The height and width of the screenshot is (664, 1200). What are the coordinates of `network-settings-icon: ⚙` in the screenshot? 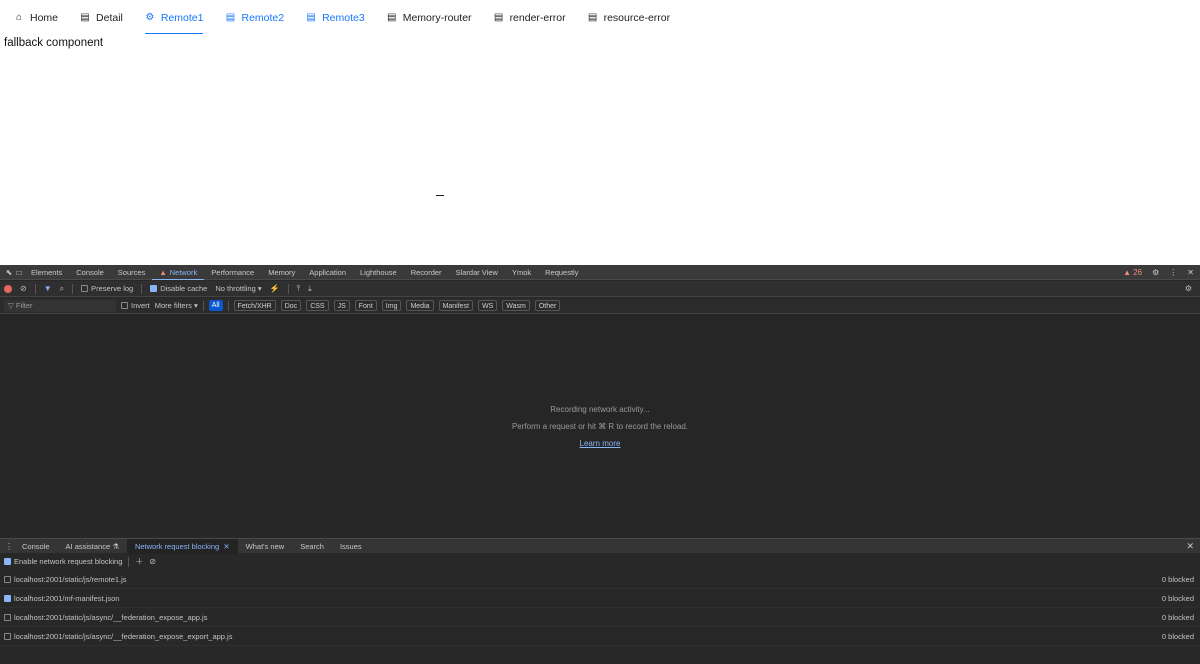 It's located at (1188, 288).